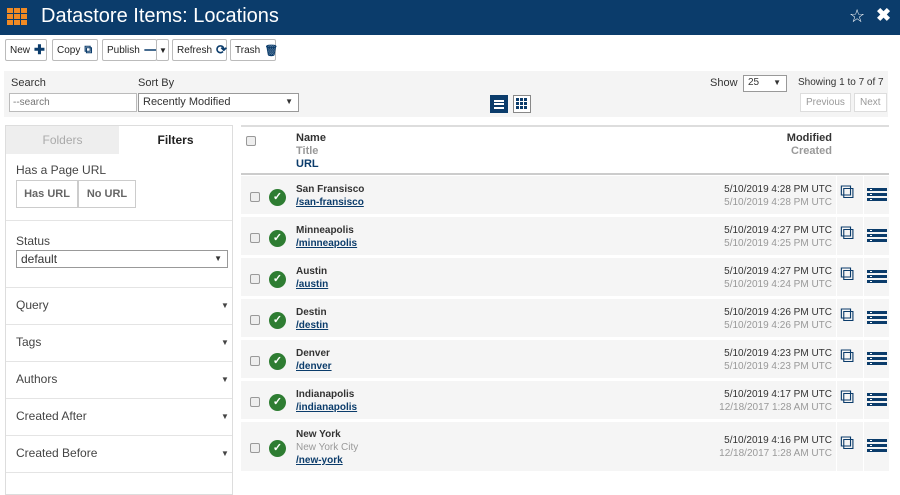 The height and width of the screenshot is (495, 900). I want to click on sort-select: Recently Modified ▼, so click(218, 102).